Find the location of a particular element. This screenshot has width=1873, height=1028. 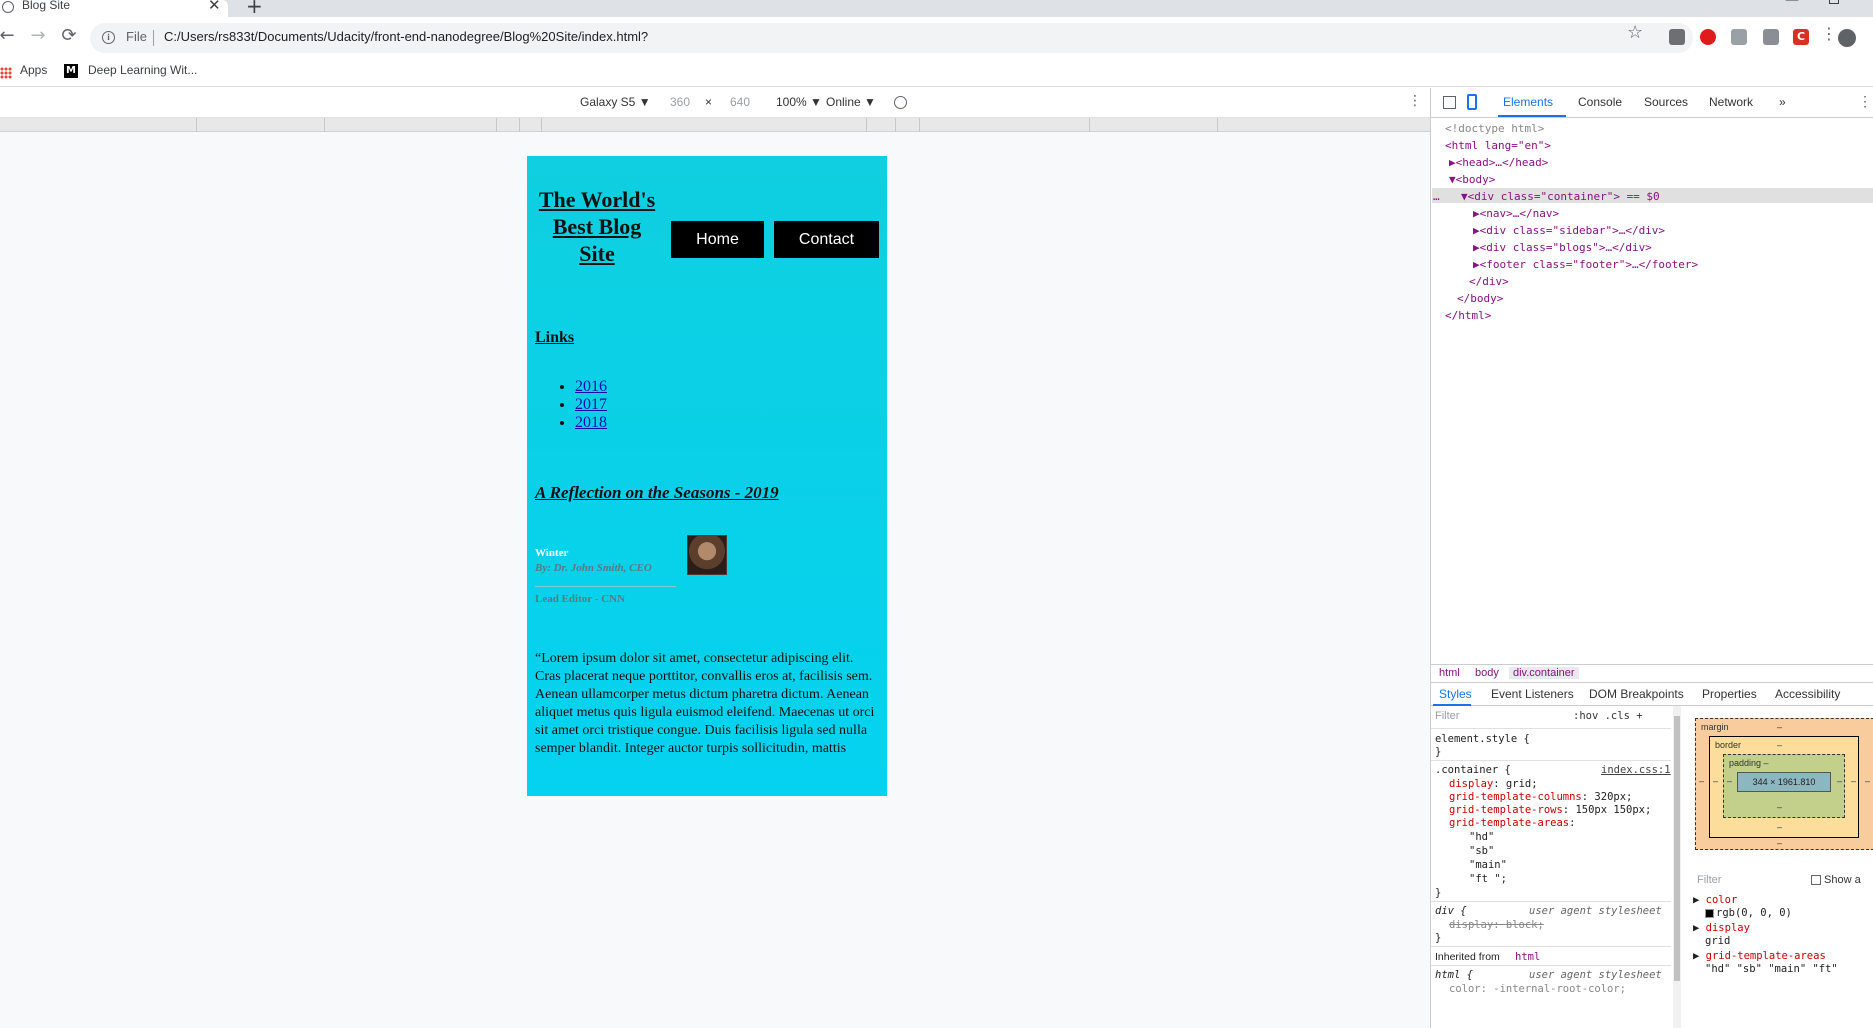

css-declaration: display: grid; is located at coordinates (1493, 784).